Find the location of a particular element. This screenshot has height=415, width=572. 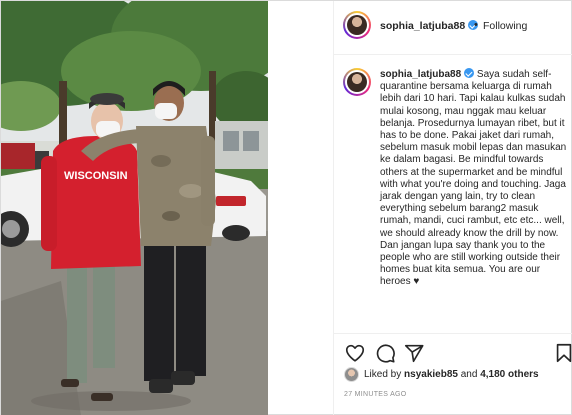

hoodie-text: WISCONSIN is located at coordinates (96, 176).